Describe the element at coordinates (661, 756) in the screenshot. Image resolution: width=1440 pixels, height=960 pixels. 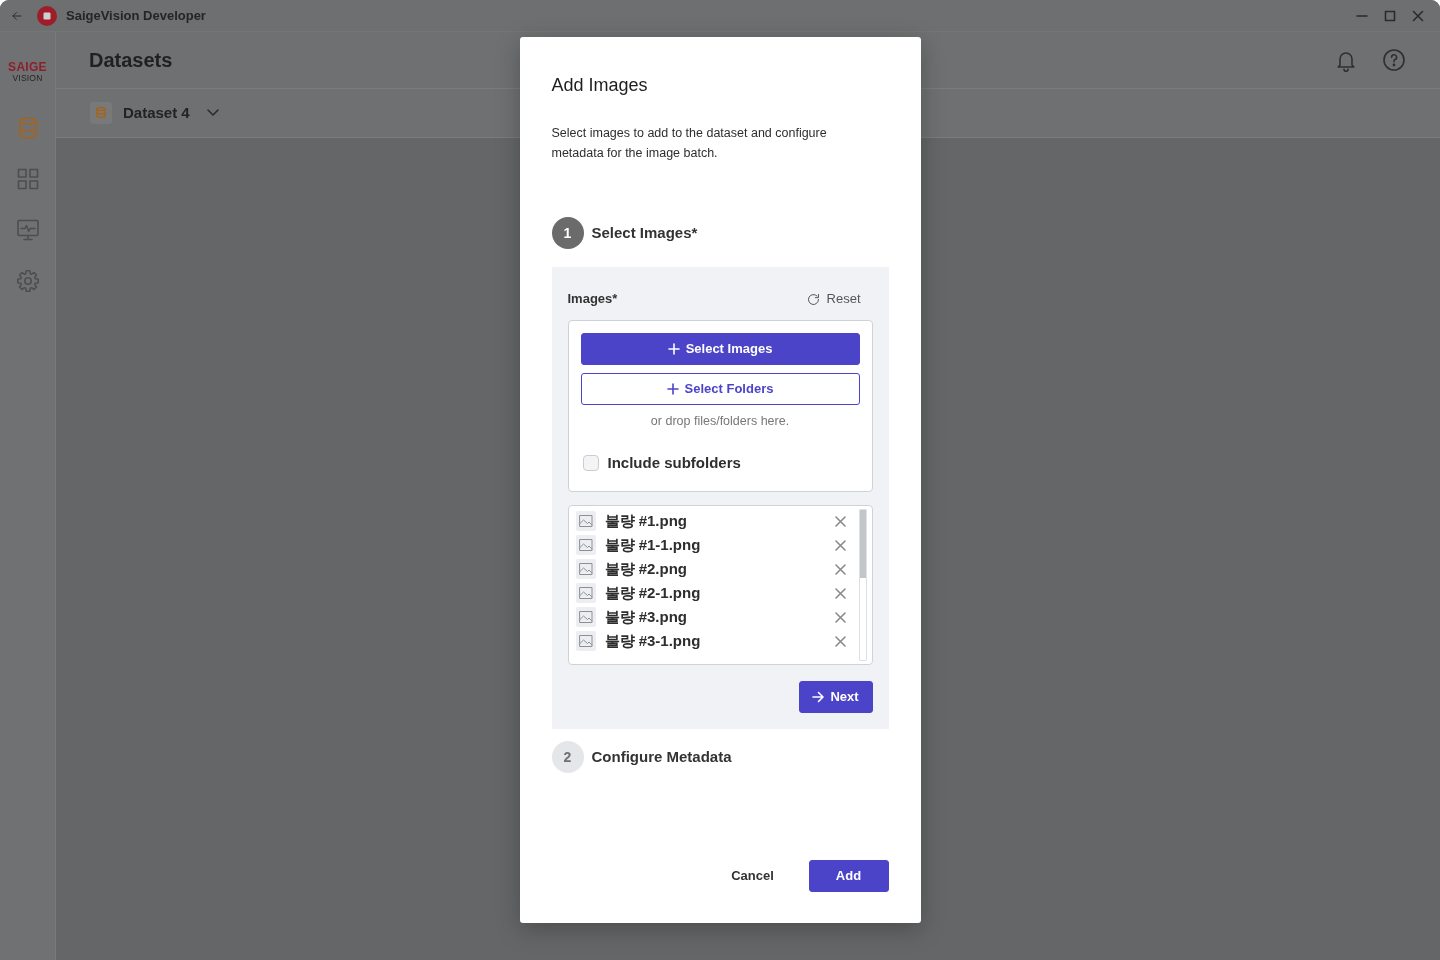
I see `step-title: Configure Metadata` at that location.